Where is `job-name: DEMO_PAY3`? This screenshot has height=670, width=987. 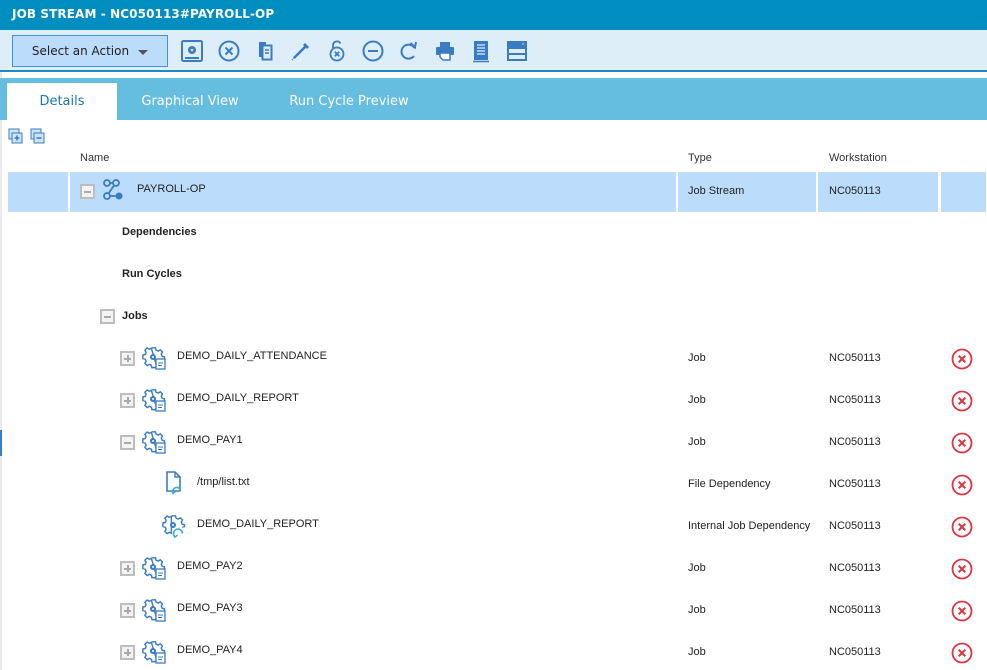 job-name: DEMO_PAY3 is located at coordinates (210, 608).